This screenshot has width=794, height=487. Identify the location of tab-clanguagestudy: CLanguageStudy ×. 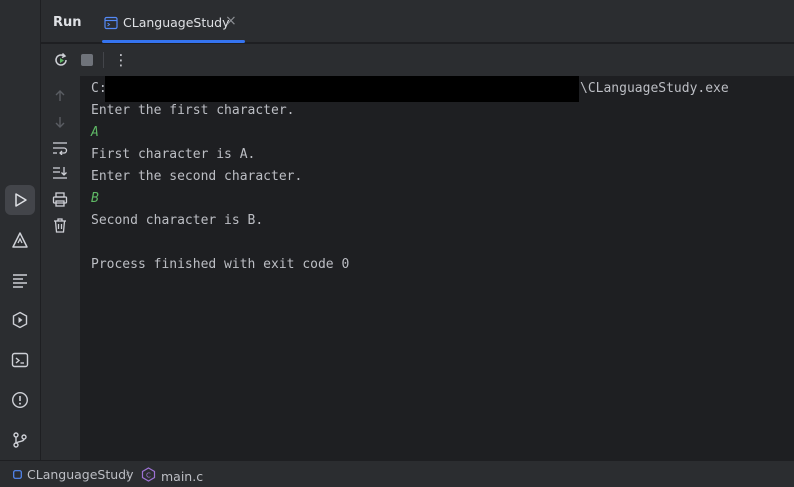
(173, 21).